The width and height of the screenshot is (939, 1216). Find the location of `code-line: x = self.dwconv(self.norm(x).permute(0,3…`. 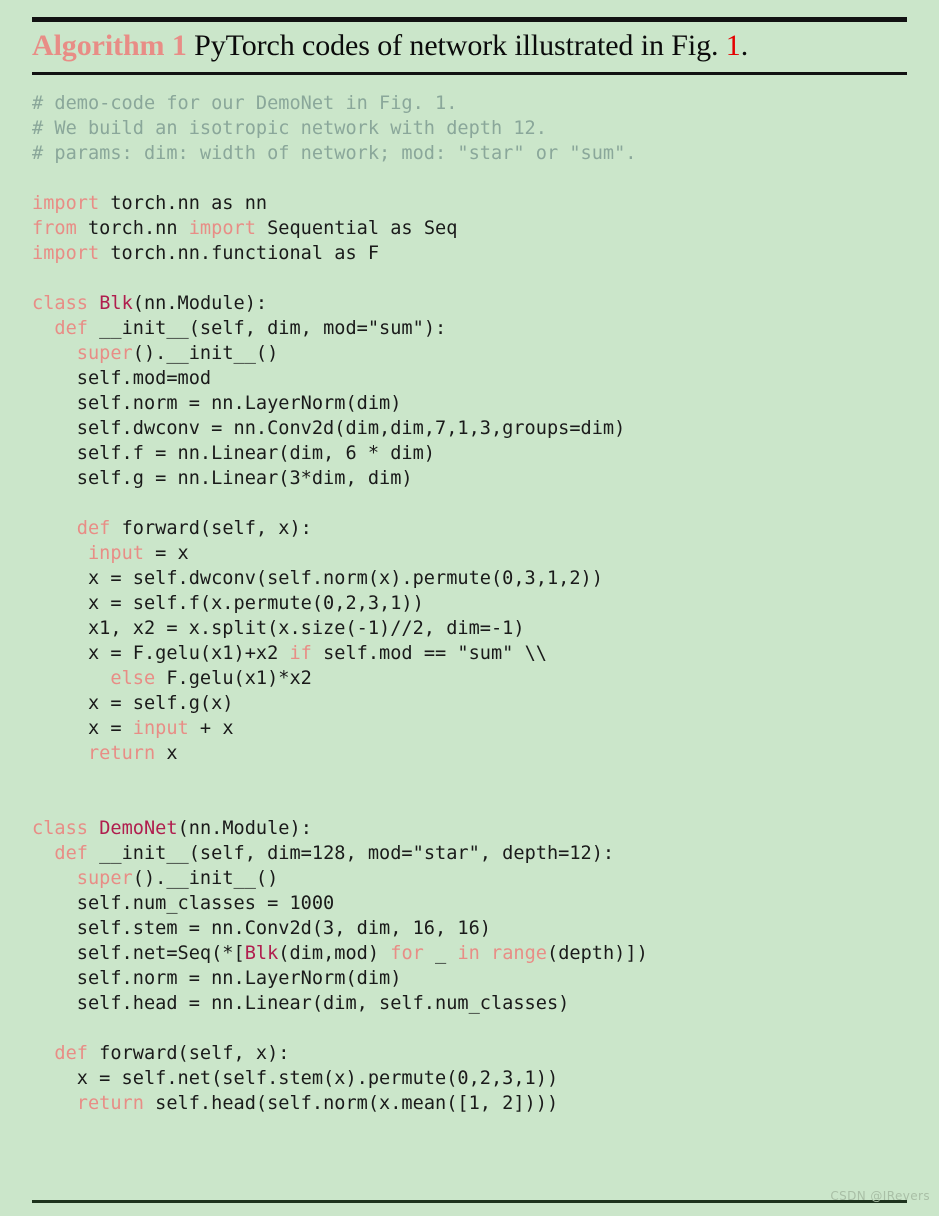

code-line: x = self.dwconv(self.norm(x).permute(0,3… is located at coordinates (469, 578).